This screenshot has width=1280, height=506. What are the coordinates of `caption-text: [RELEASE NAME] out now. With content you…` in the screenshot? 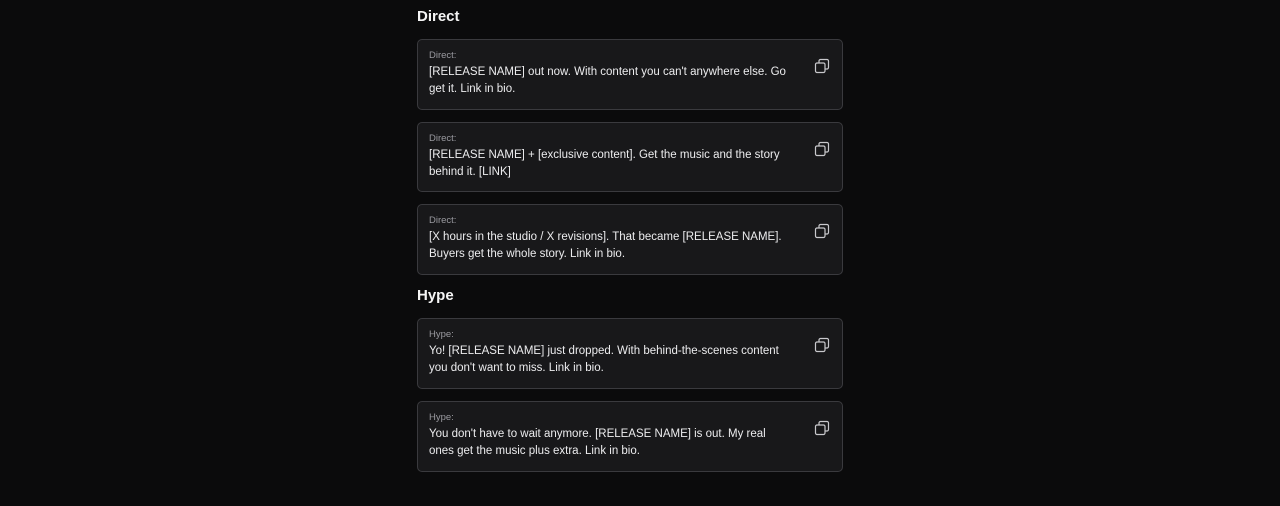 It's located at (607, 80).